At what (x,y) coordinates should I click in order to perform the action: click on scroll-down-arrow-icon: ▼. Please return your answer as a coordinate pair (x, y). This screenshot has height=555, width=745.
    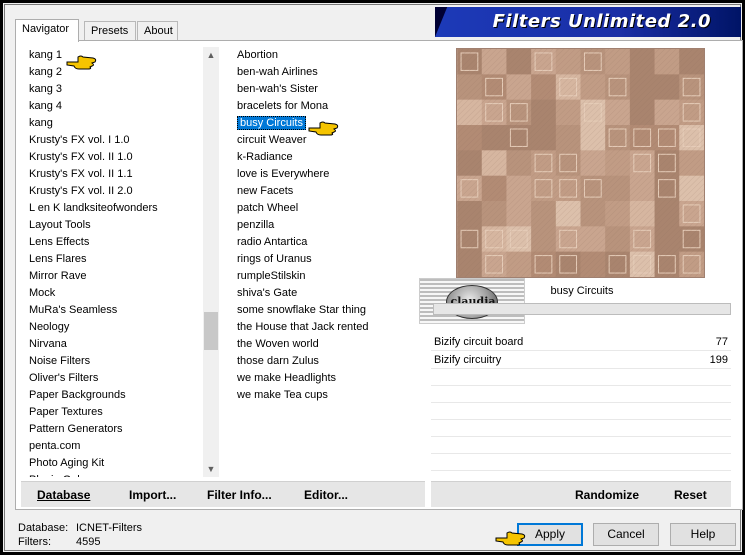
    Looking at the image, I should click on (211, 469).